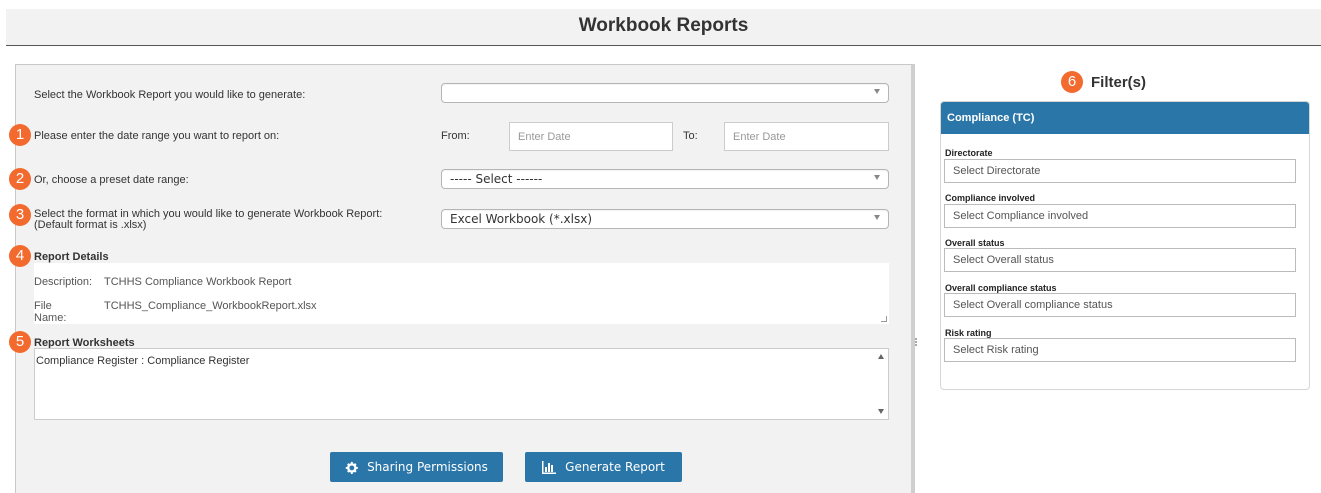 This screenshot has width=1321, height=493. Describe the element at coordinates (615, 467) in the screenshot. I see `generate-report-label: Generate Report` at that location.